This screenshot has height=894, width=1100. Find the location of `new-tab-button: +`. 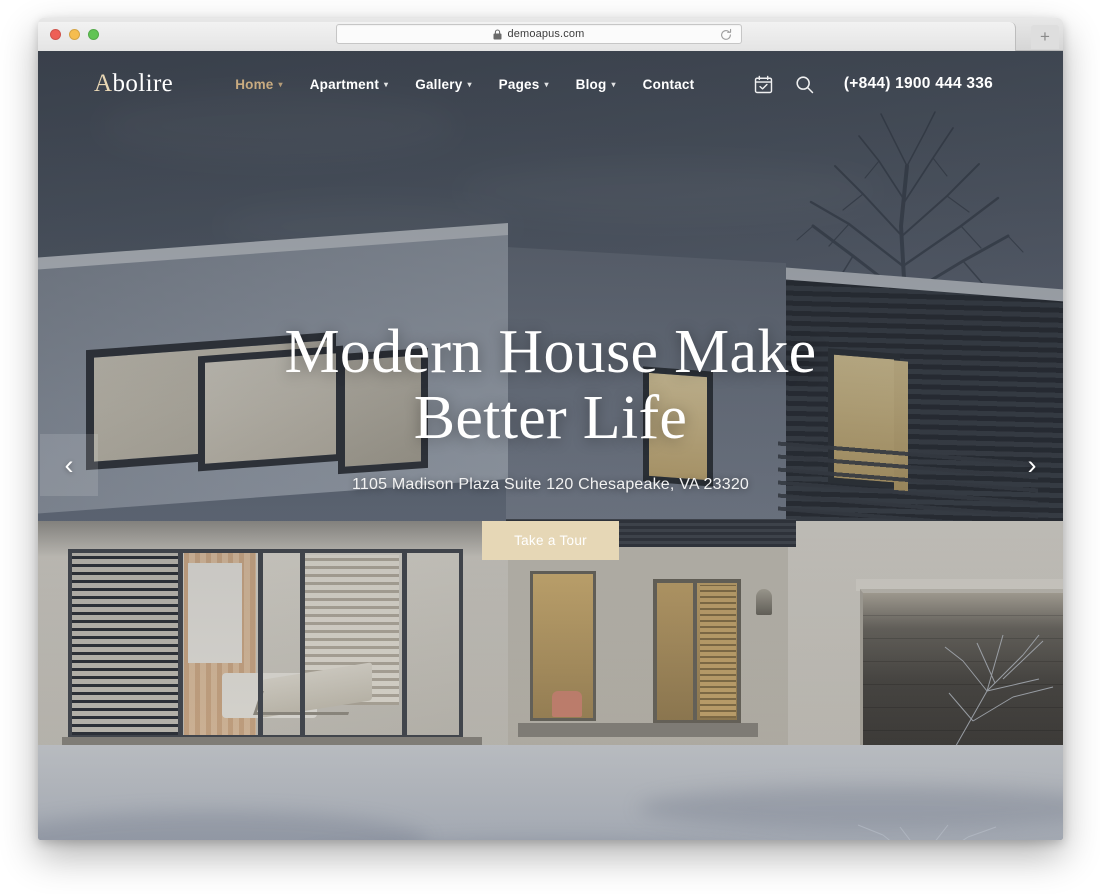

new-tab-button: + is located at coordinates (1045, 37).